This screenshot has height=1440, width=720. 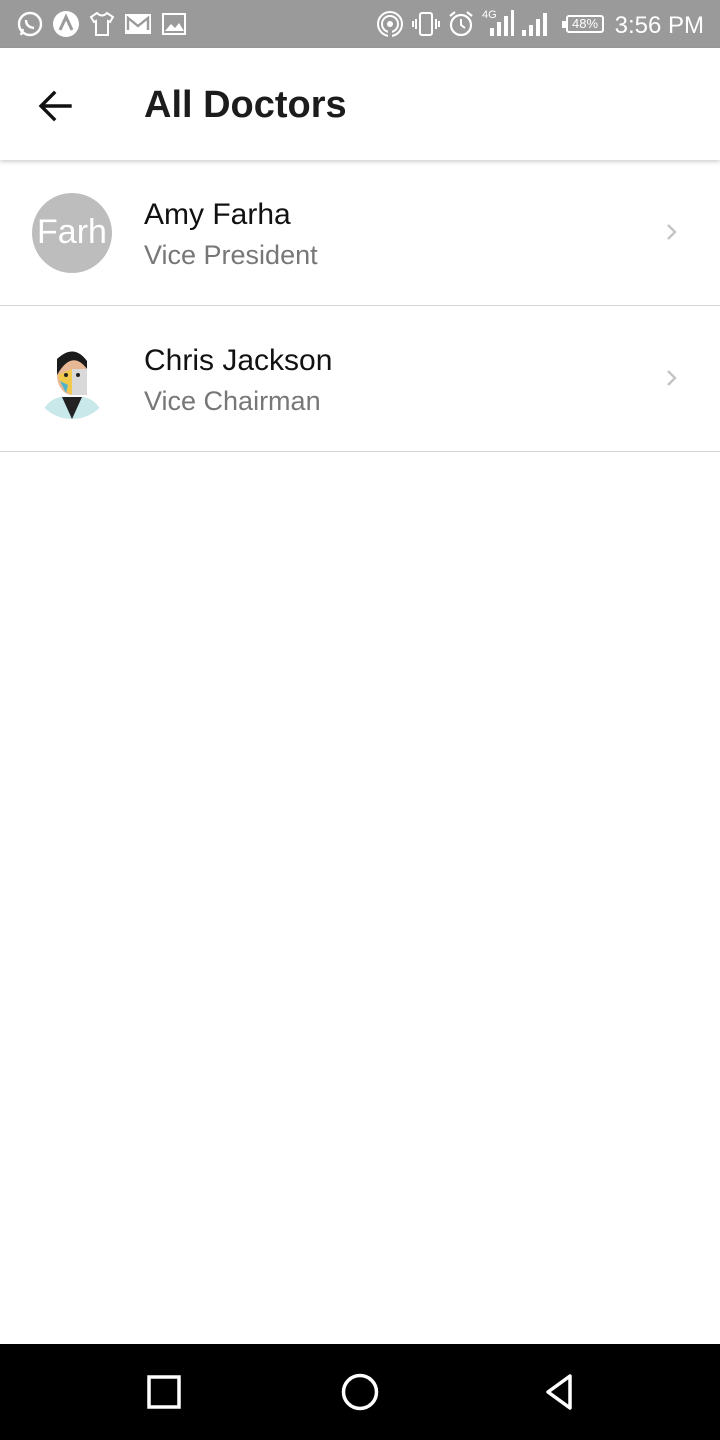 I want to click on status-time: 3:56 PM, so click(x=659, y=25).